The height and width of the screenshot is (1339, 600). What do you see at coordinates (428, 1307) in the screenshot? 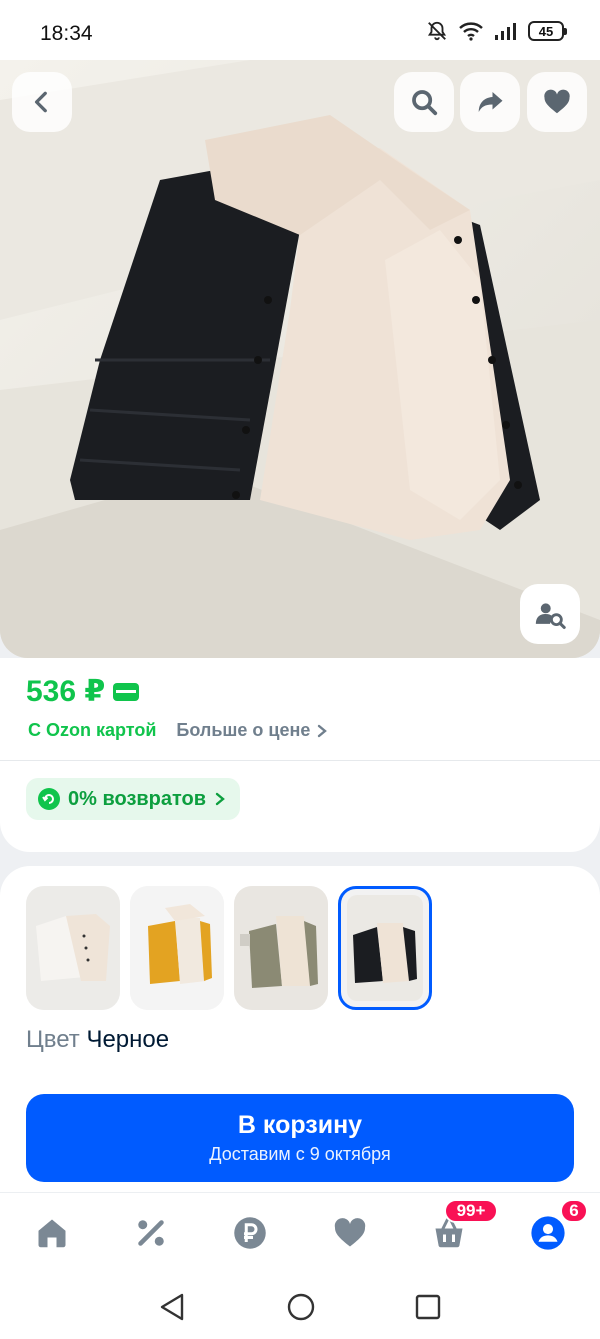
I see `system-recents-icon` at bounding box center [428, 1307].